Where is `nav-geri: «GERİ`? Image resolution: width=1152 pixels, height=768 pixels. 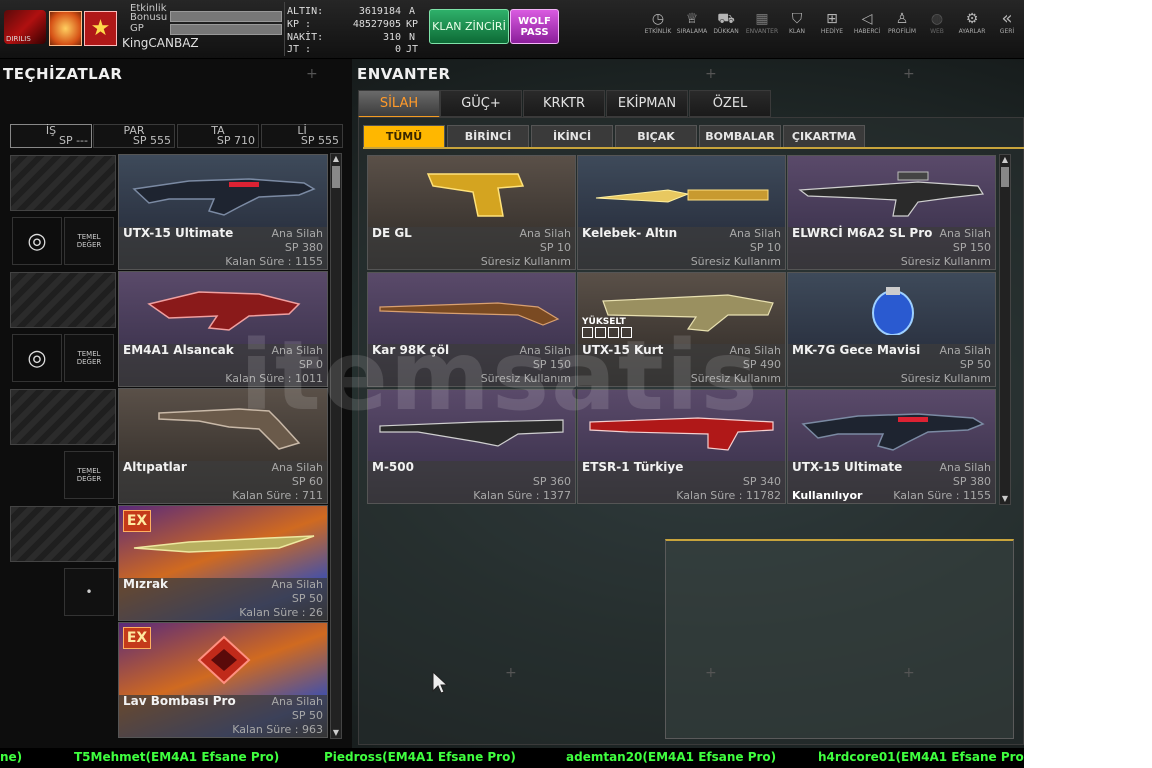 nav-geri: «GERİ is located at coordinates (1007, 23).